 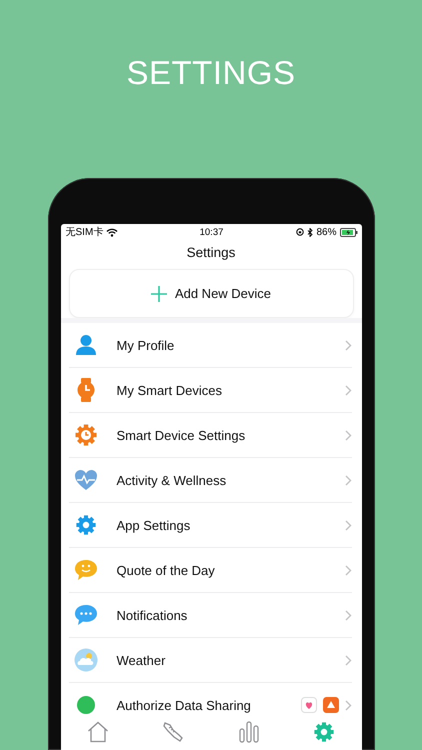 What do you see at coordinates (86, 660) in the screenshot?
I see `cloud-sun-icon` at bounding box center [86, 660].